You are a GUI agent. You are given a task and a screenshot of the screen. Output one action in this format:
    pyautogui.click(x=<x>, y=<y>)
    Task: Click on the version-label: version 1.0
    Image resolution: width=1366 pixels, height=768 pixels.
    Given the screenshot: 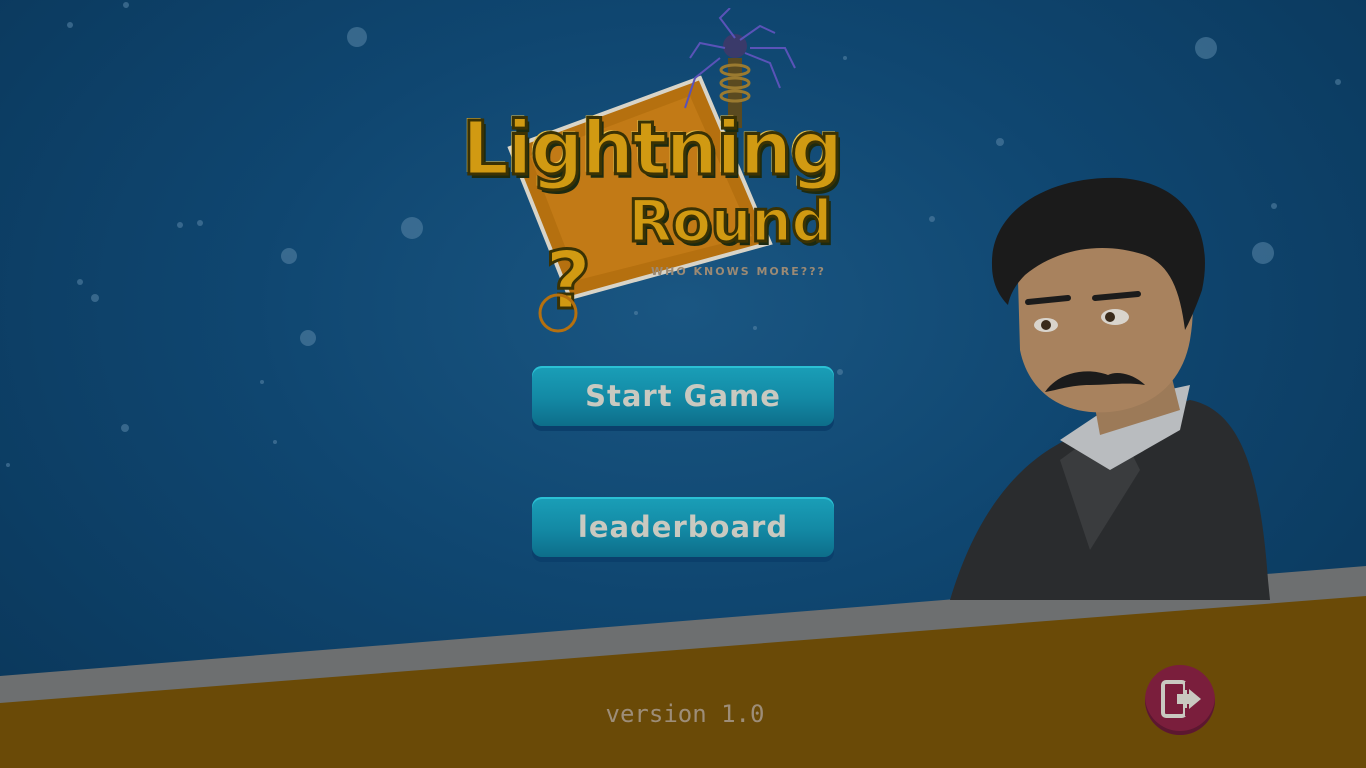 What is the action you would take?
    pyautogui.click(x=685, y=714)
    